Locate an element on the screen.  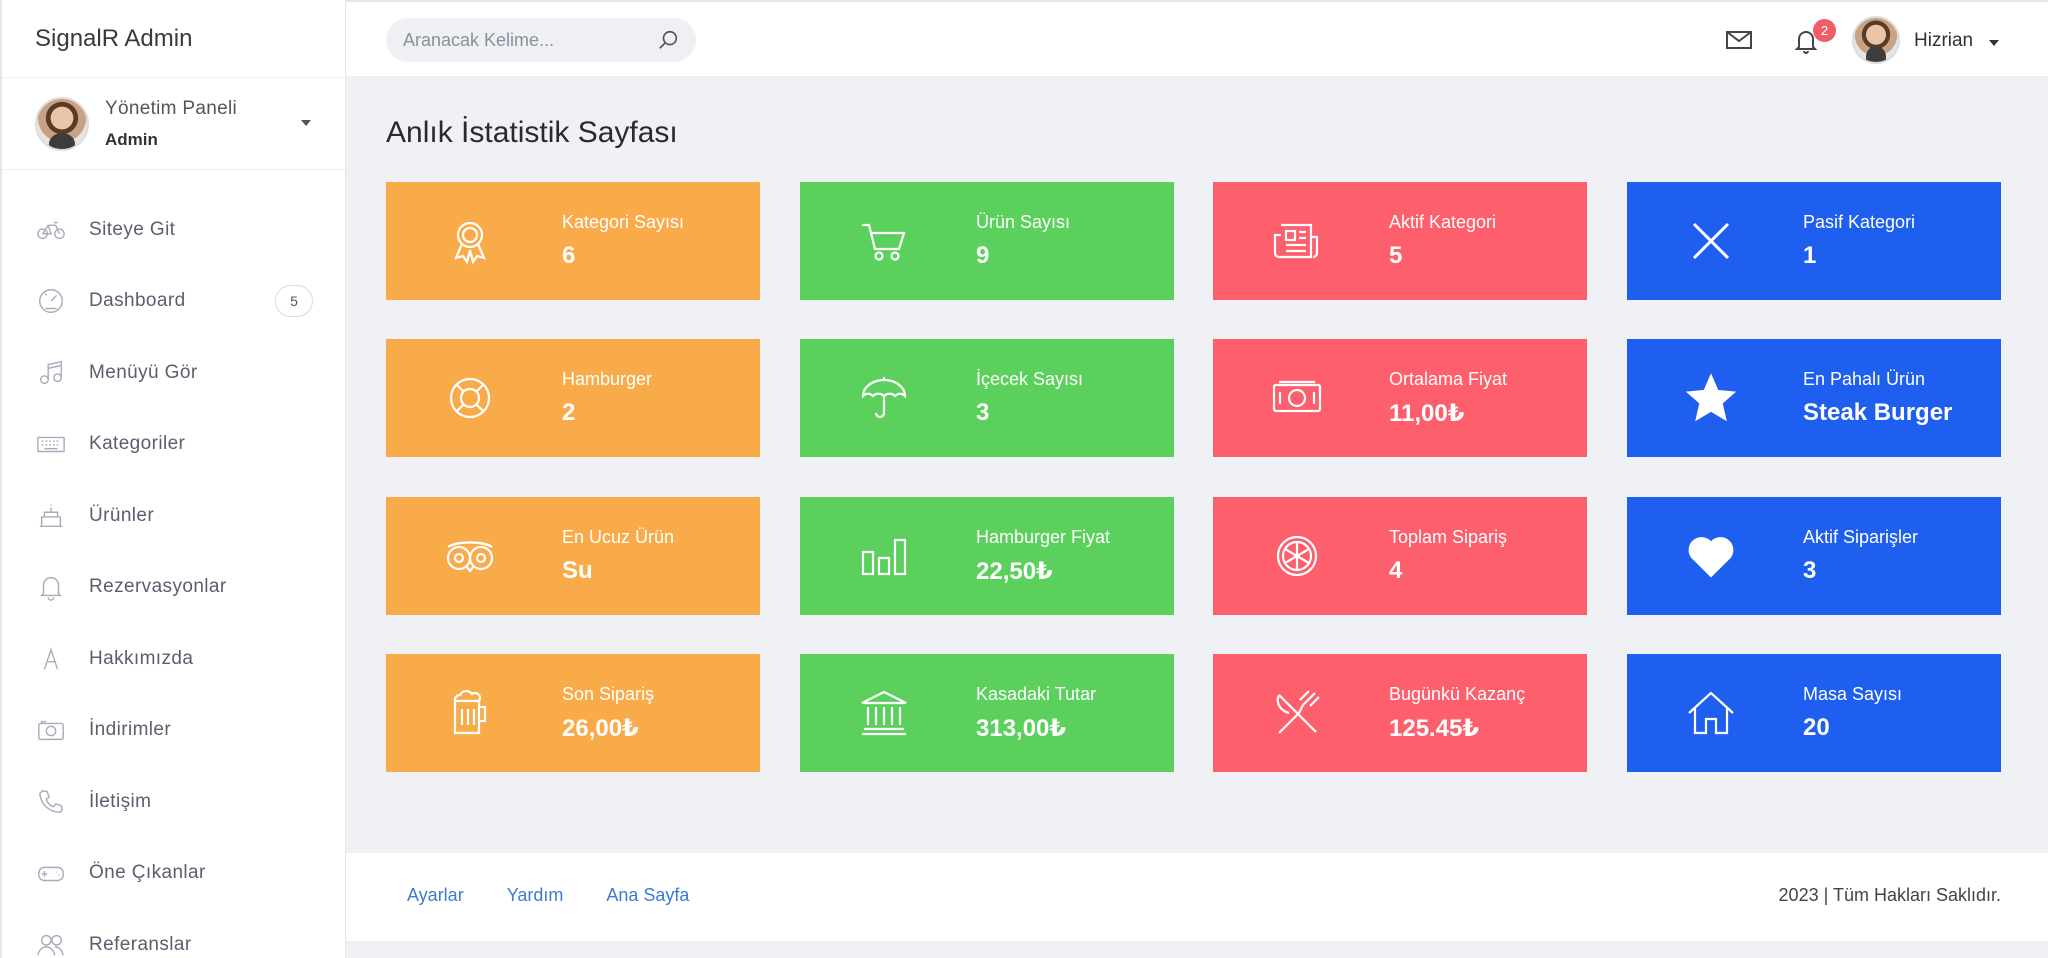
stat-label: Bugünkü Kazanç is located at coordinates (1457, 694).